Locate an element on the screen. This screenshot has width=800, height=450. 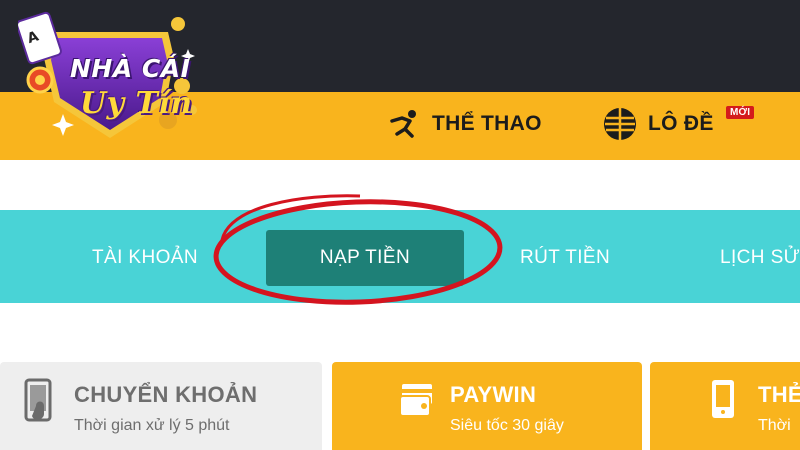
tab-withdraw: RÚT TIỀN is located at coordinates (565, 258).